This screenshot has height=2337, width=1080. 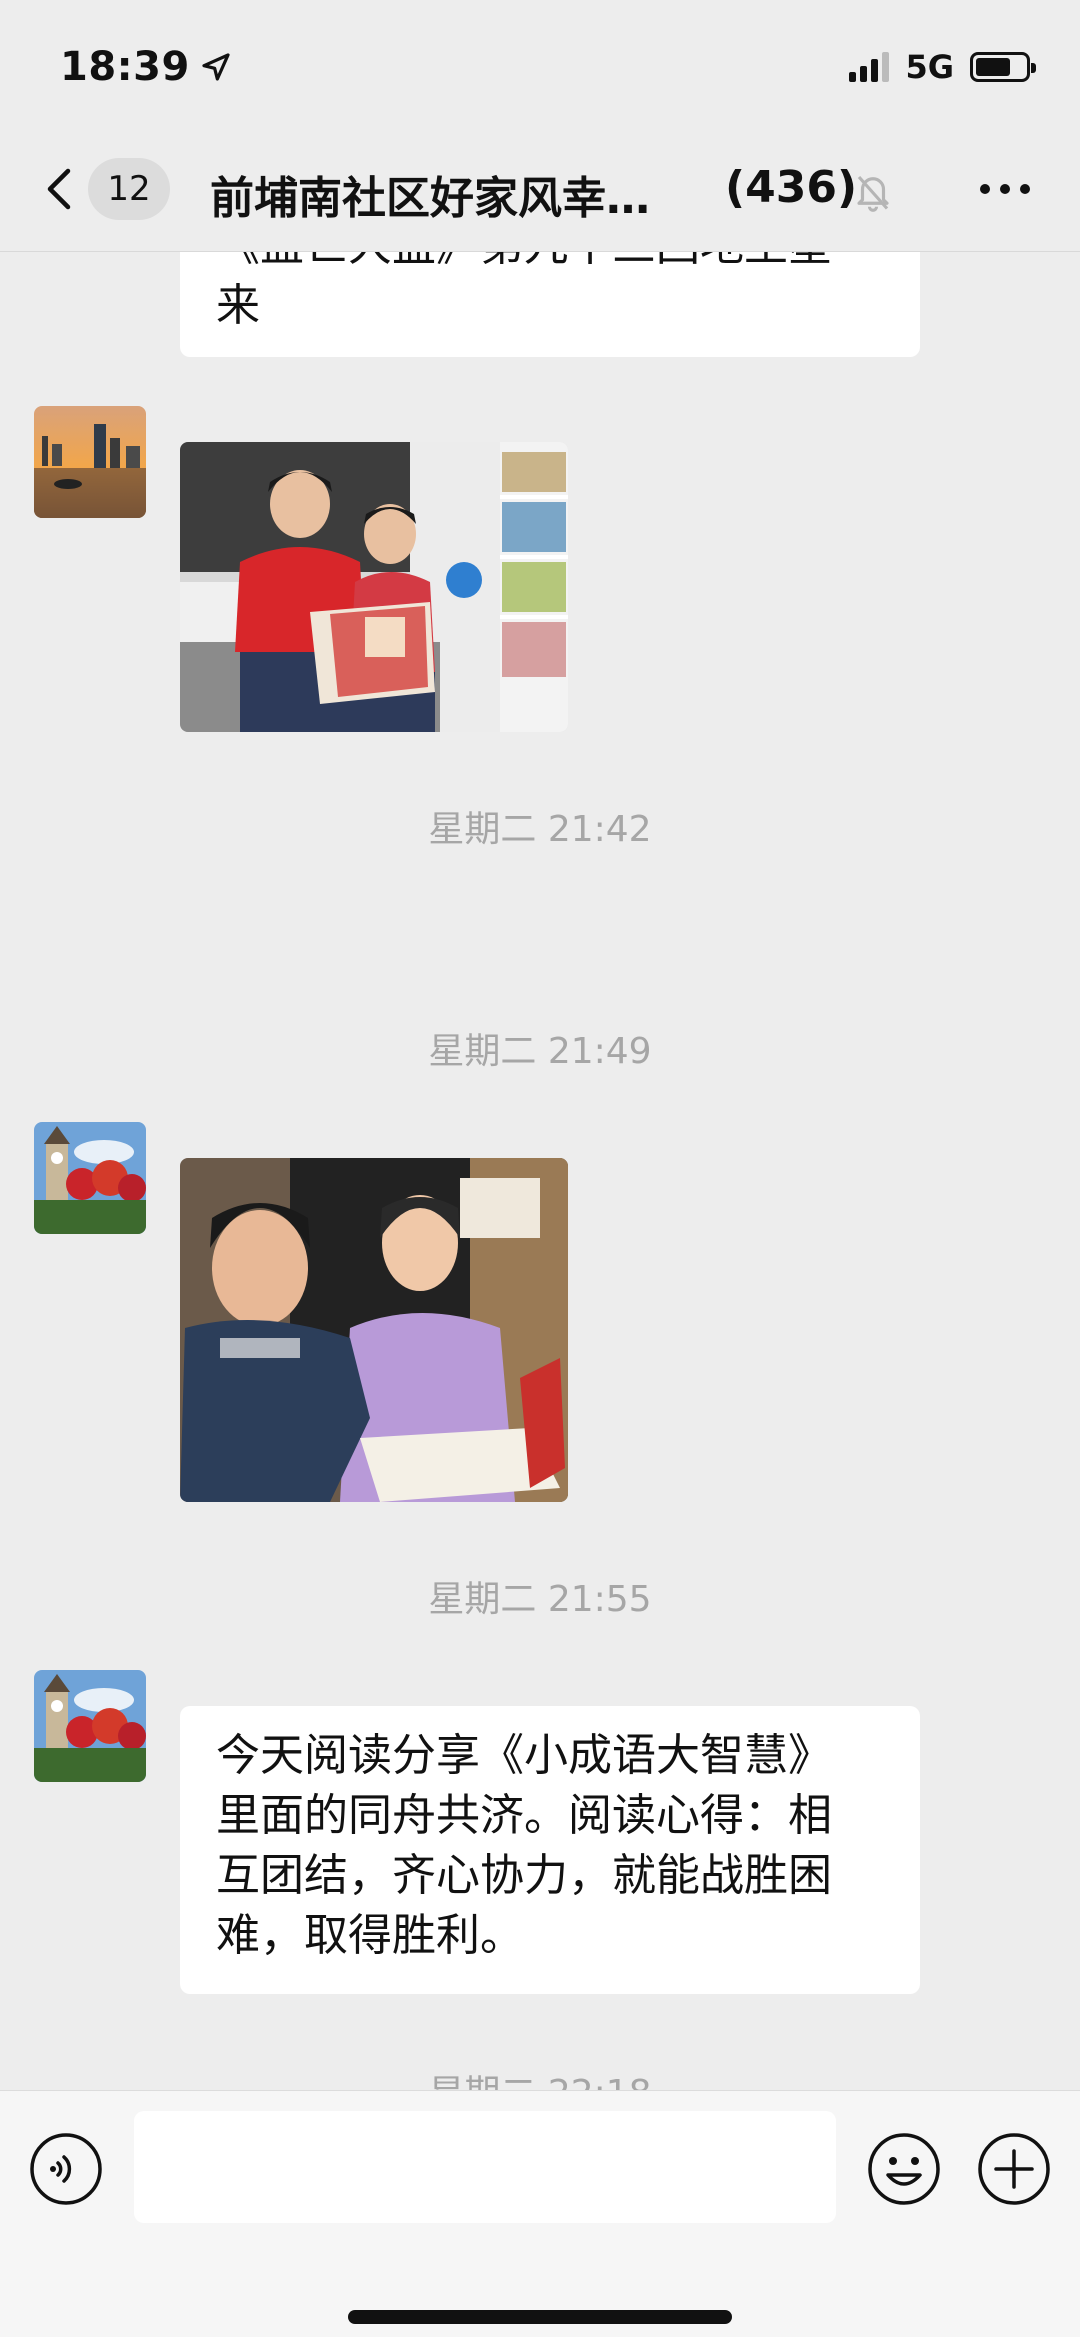 I want to click on message-timestamp: 星期二 21:55, so click(x=540, y=1599).